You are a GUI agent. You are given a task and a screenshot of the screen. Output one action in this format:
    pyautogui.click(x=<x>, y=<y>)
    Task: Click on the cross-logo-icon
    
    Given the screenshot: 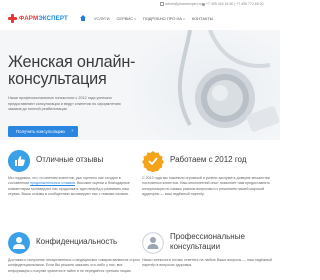 What is the action you would take?
    pyautogui.click(x=12, y=18)
    